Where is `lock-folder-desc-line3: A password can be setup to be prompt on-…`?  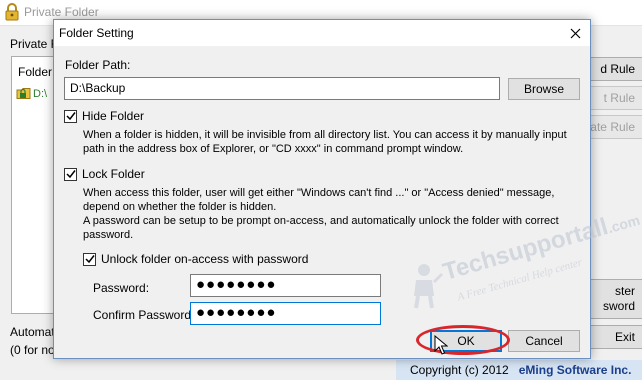 lock-folder-desc-line3: A password can be setup to be prompt on-… is located at coordinates (321, 221).